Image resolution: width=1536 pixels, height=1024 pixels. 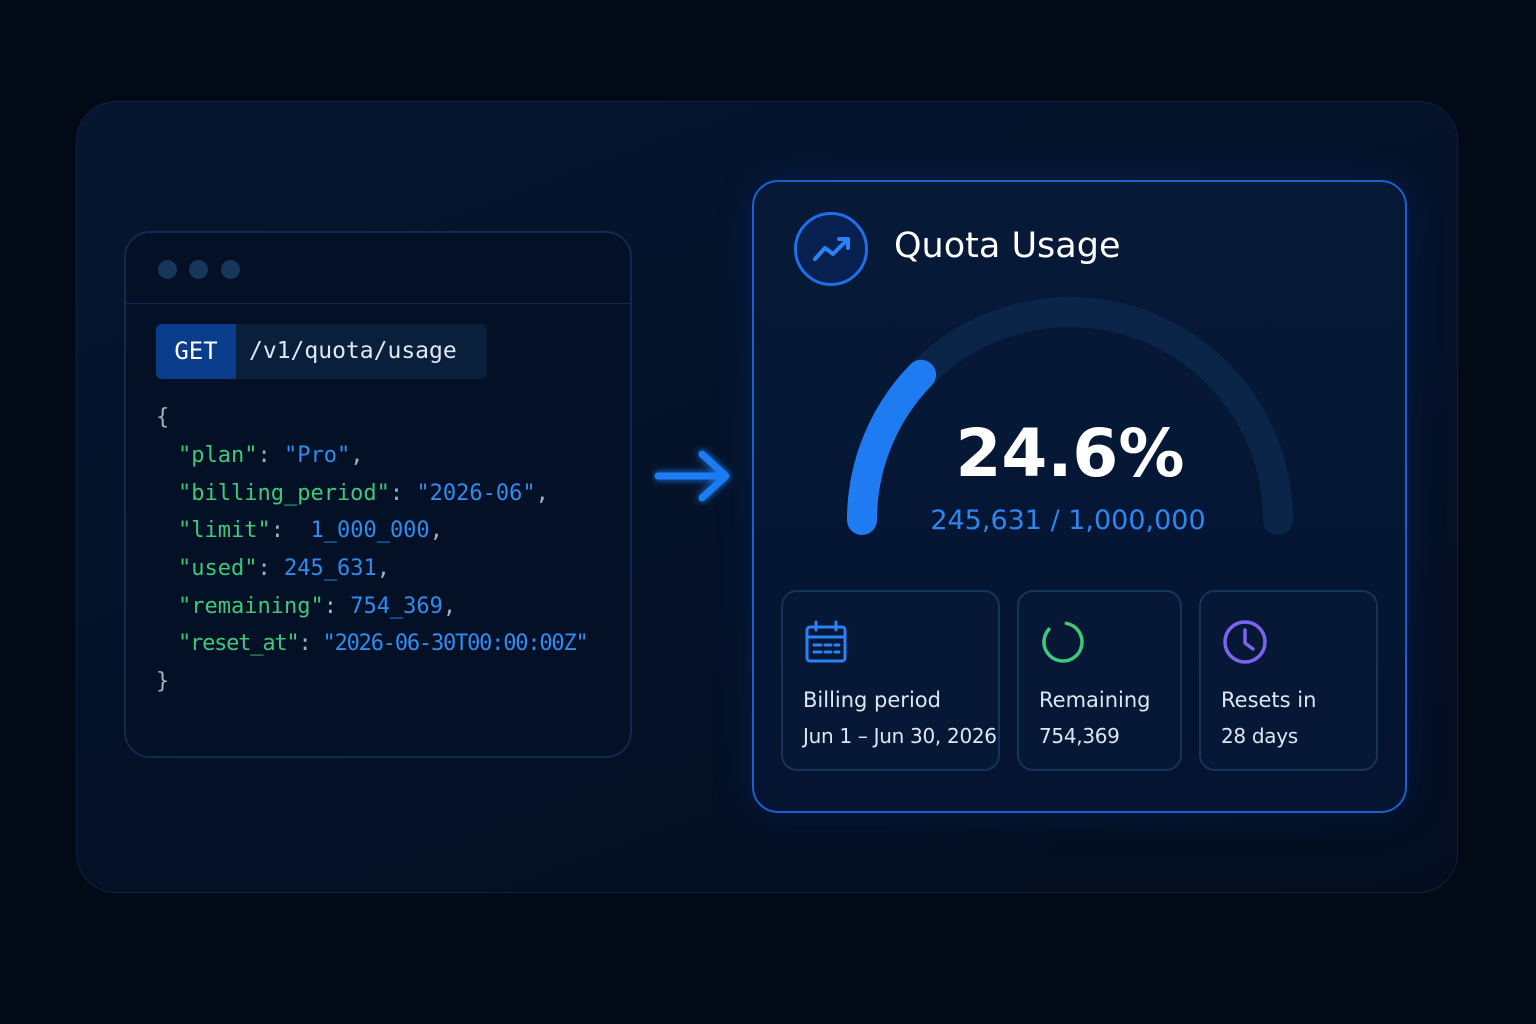 What do you see at coordinates (353, 351) in the screenshot?
I see `endpoint-path: /v1/quota/usage` at bounding box center [353, 351].